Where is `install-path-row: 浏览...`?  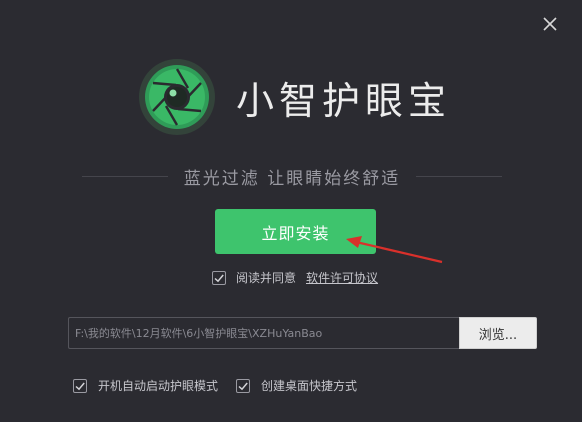 install-path-row: 浏览... is located at coordinates (302, 333).